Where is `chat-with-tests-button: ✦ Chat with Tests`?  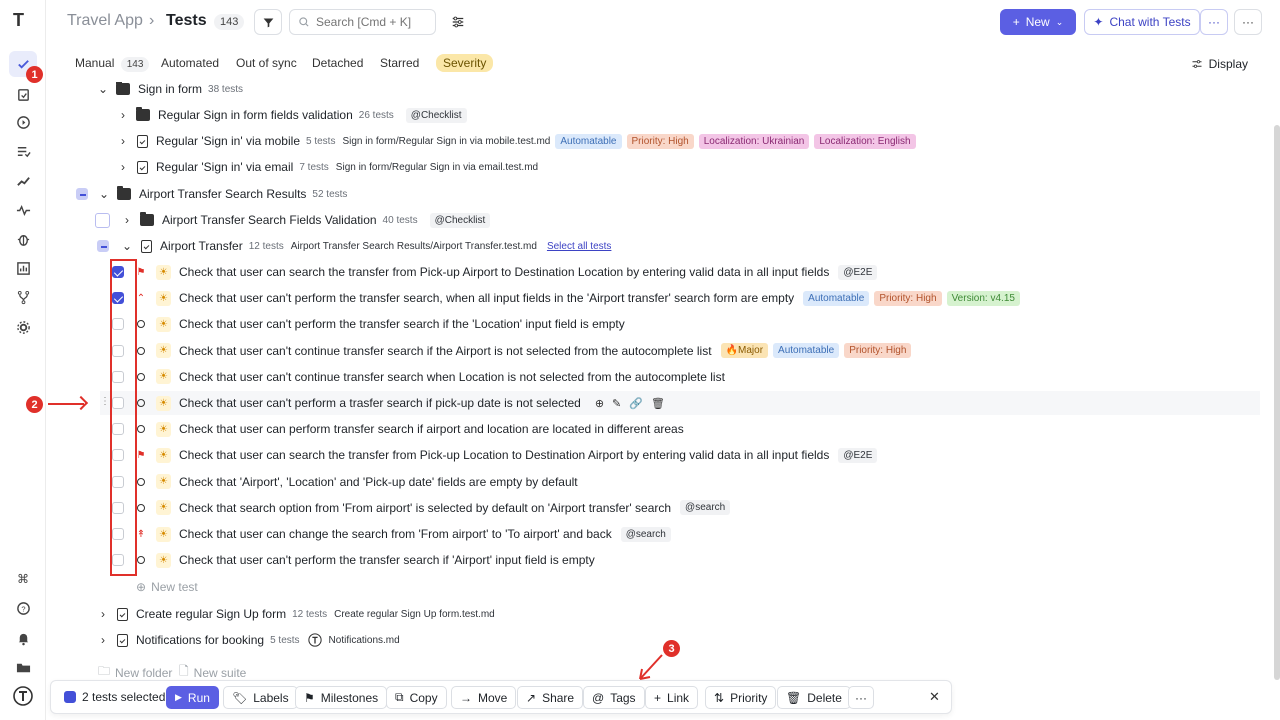 chat-with-tests-button: ✦ Chat with Tests is located at coordinates (1142, 22).